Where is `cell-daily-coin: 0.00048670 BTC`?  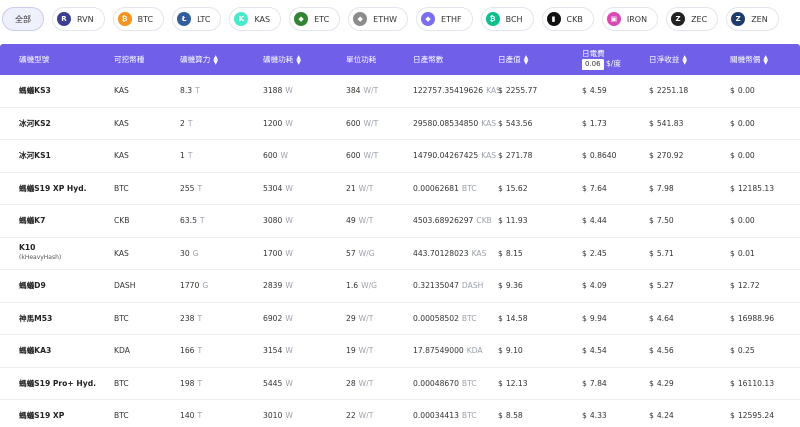
cell-daily-coin: 0.00048670 BTC is located at coordinates (445, 383).